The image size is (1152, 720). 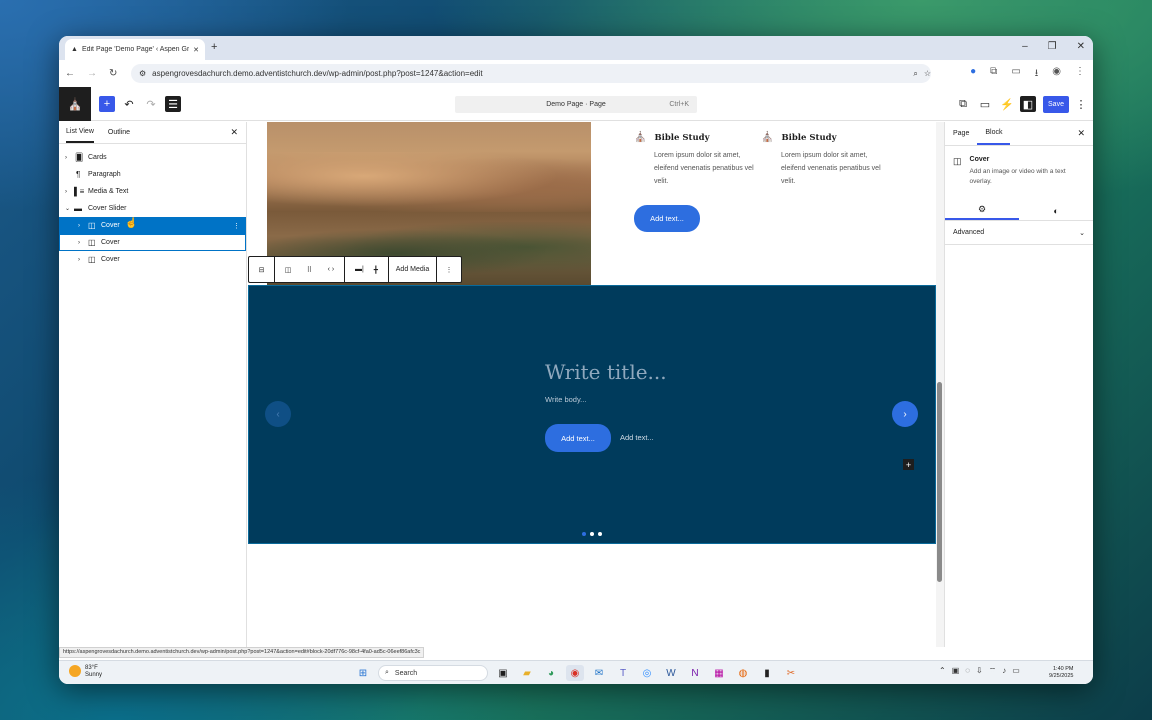 I want to click on battery-icon: ▭, so click(x=1016, y=671).